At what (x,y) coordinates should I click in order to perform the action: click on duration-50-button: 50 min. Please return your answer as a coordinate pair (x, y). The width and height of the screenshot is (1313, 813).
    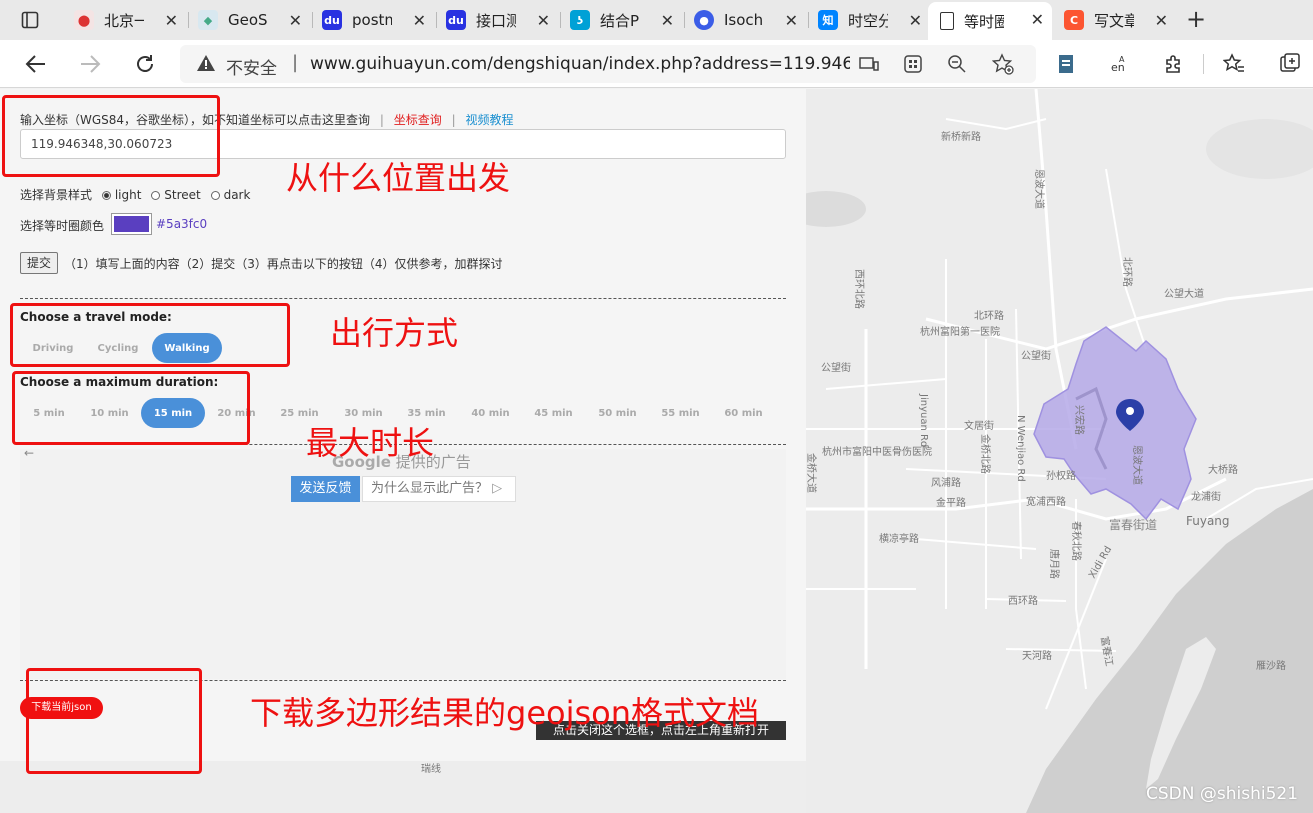
    Looking at the image, I should click on (617, 413).